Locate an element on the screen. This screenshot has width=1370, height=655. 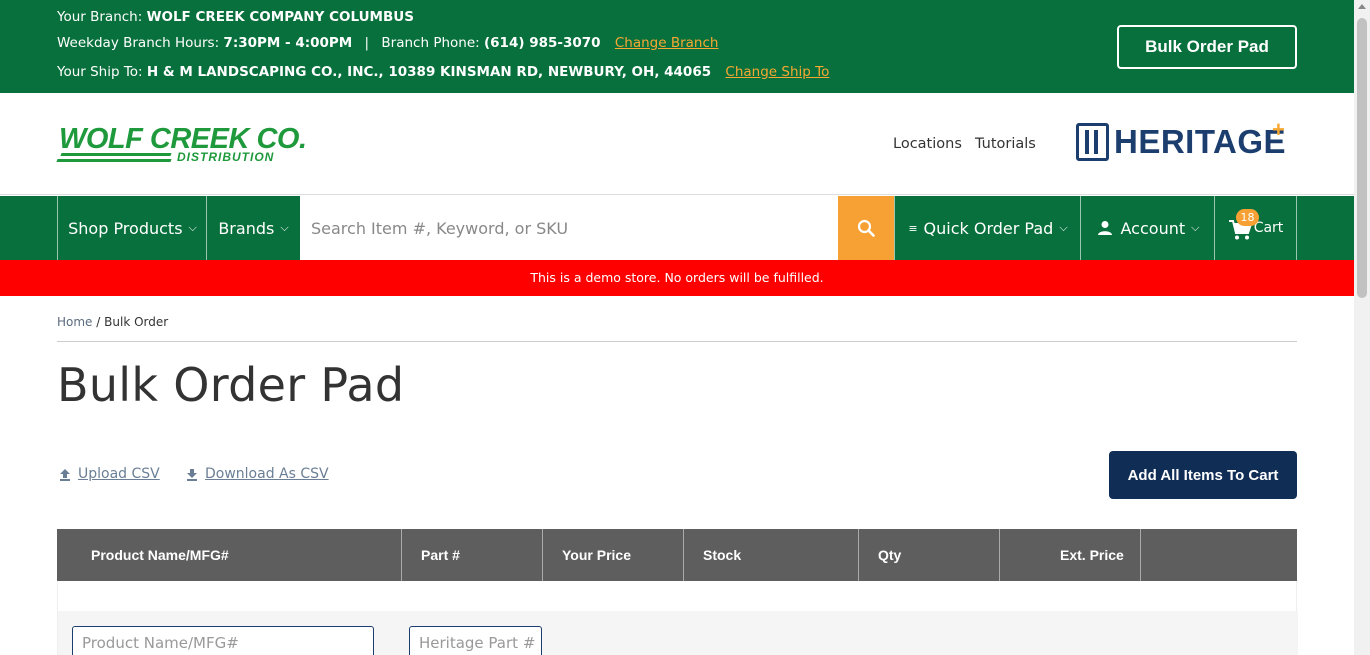
cart-count-badge: 18 is located at coordinates (1247, 217).